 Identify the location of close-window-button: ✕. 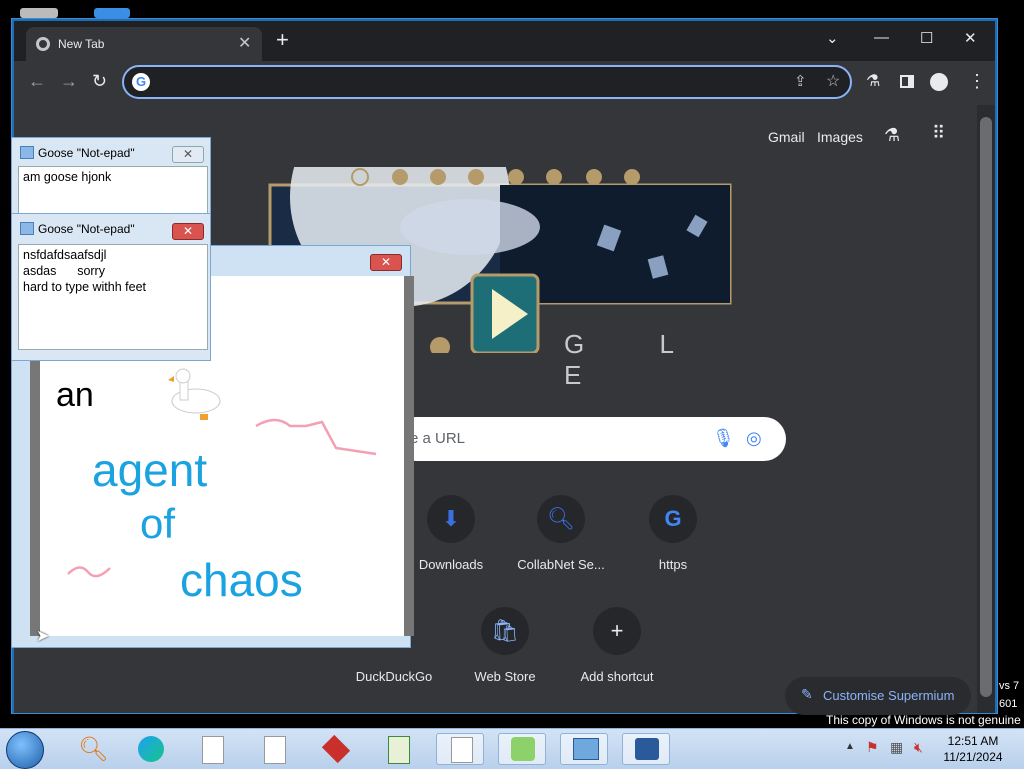
(970, 38).